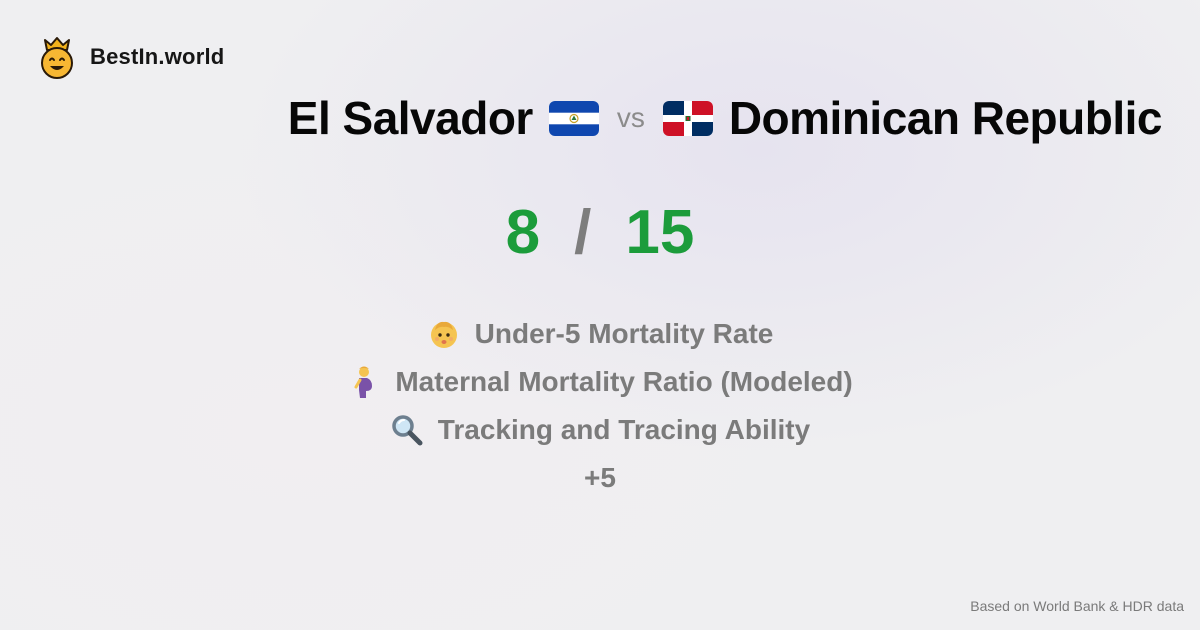 This screenshot has height=630, width=1200. I want to click on metric-label: Maternal Mortality Ratio (Modeled), so click(624, 381).